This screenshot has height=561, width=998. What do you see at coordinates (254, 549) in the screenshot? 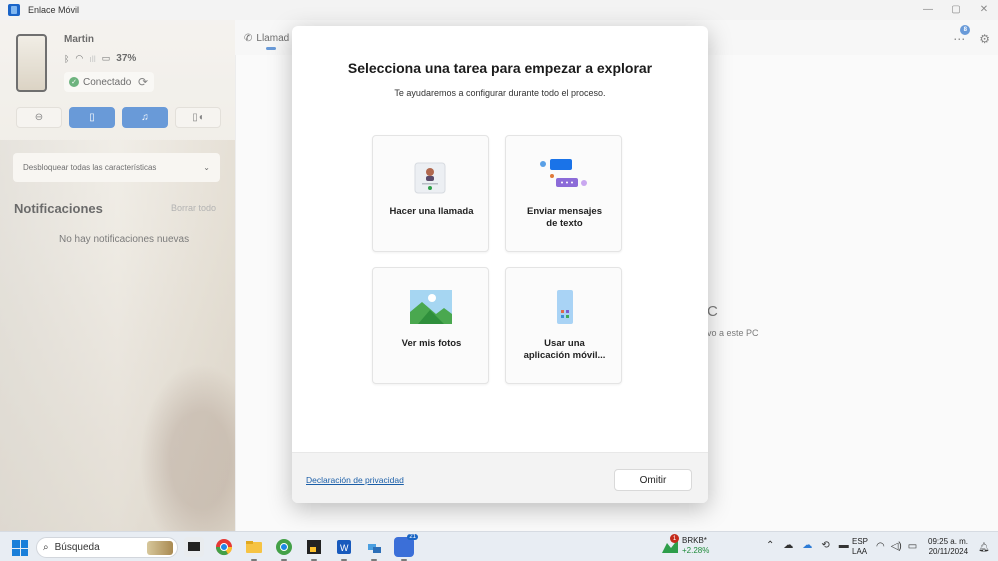
I see `file-explorer-icon` at bounding box center [254, 549].